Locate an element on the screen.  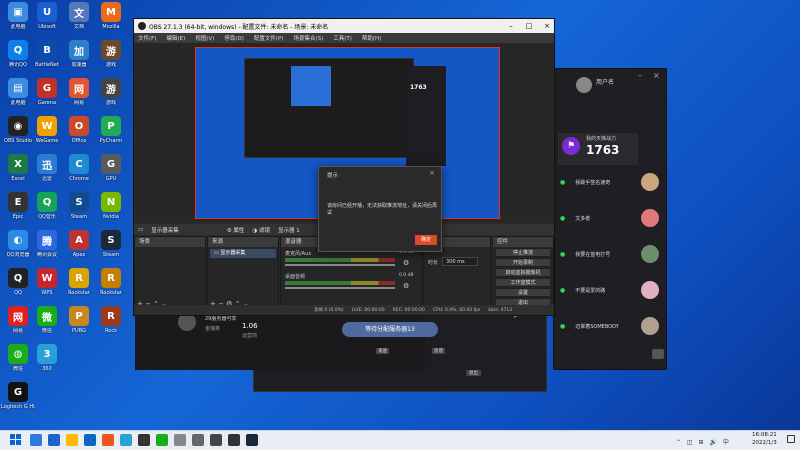
desktop-icon-label: Rock is located at coordinates (111, 331).